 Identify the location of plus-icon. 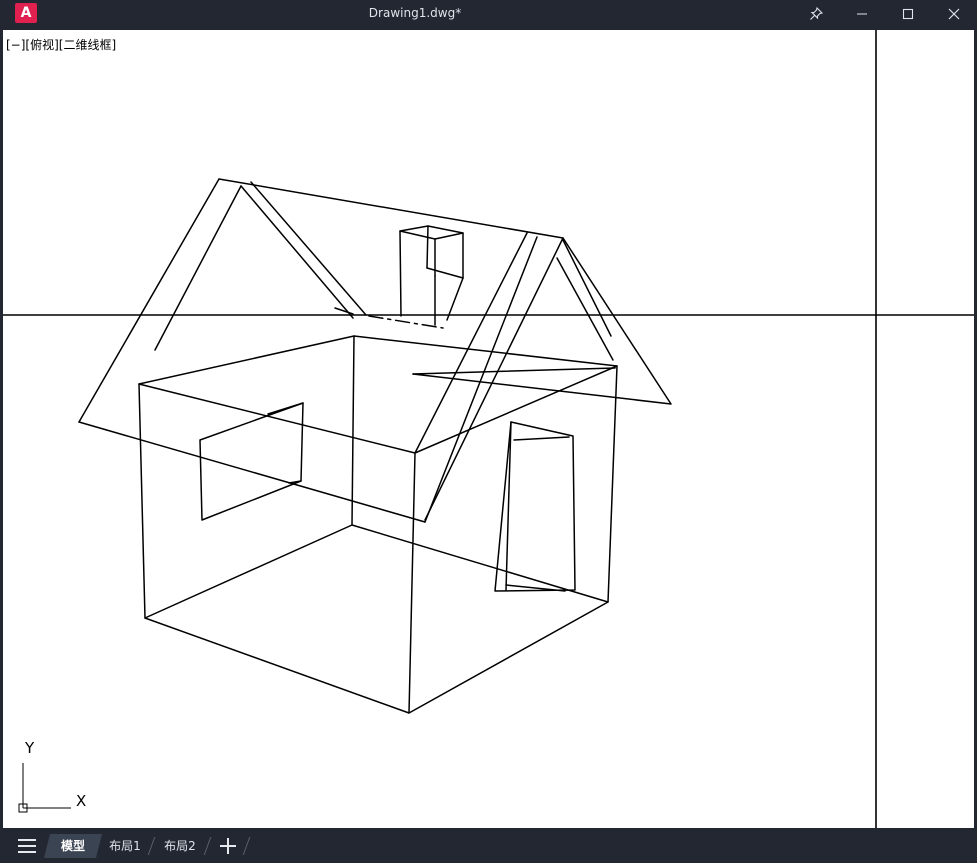
(228, 846).